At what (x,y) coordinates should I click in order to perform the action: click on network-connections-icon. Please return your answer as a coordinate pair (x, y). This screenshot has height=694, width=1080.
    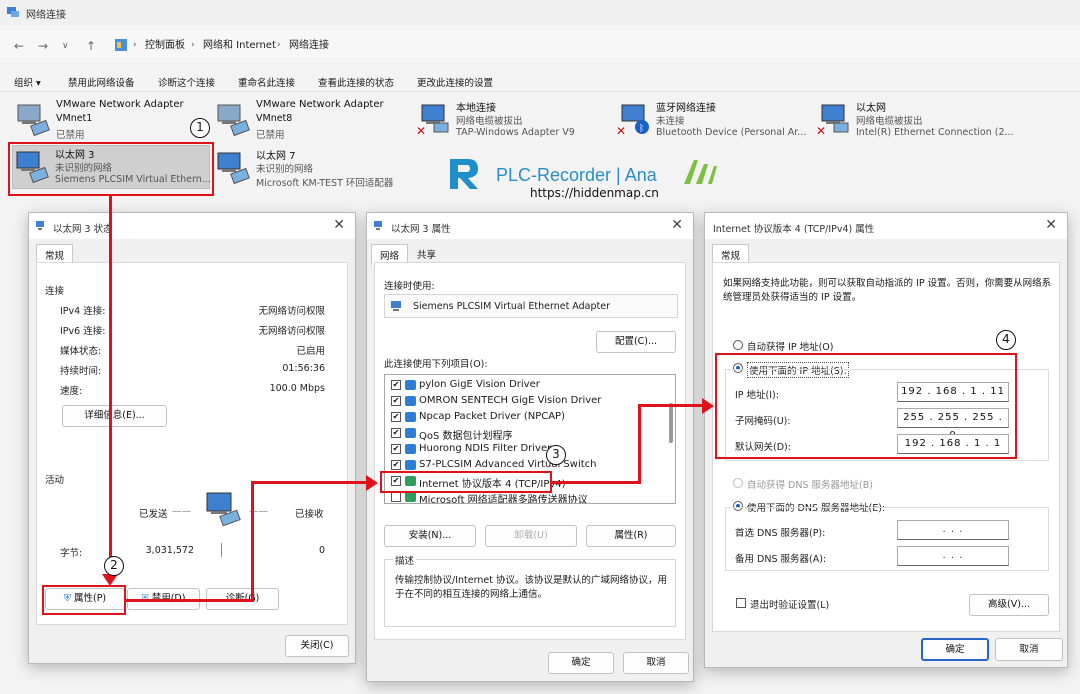
    Looking at the image, I should click on (13, 12).